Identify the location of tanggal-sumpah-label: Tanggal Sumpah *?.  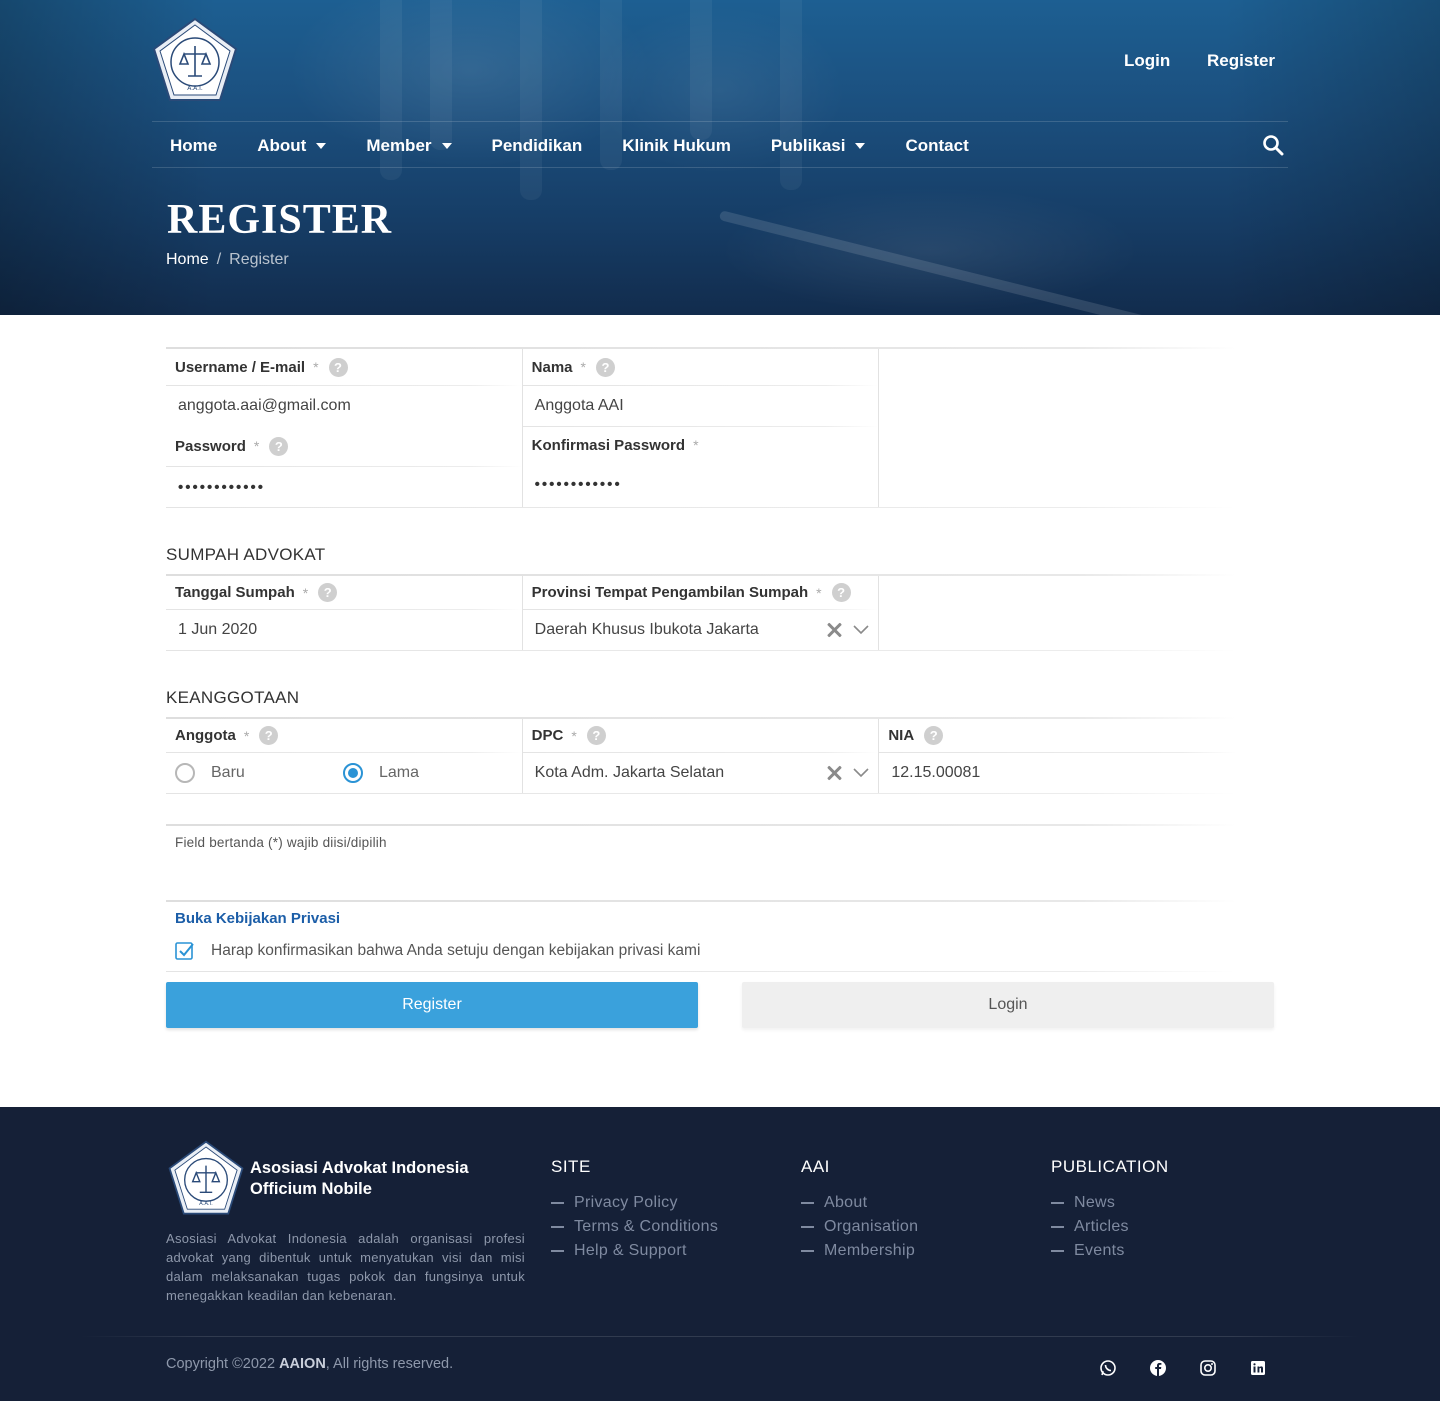
(344, 592).